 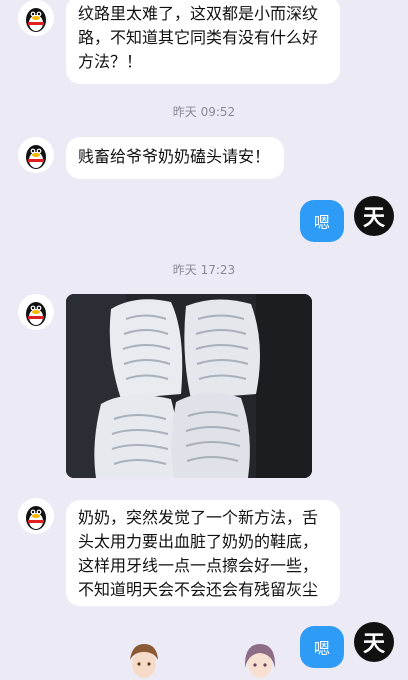 I want to click on timestamp: 昨天 17:23, so click(x=204, y=270).